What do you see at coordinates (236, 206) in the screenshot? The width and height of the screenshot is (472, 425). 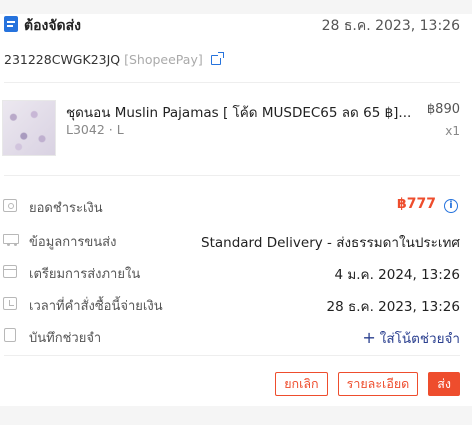 I see `total-row: ยอดชำระเงิน ฿777 i` at bounding box center [236, 206].